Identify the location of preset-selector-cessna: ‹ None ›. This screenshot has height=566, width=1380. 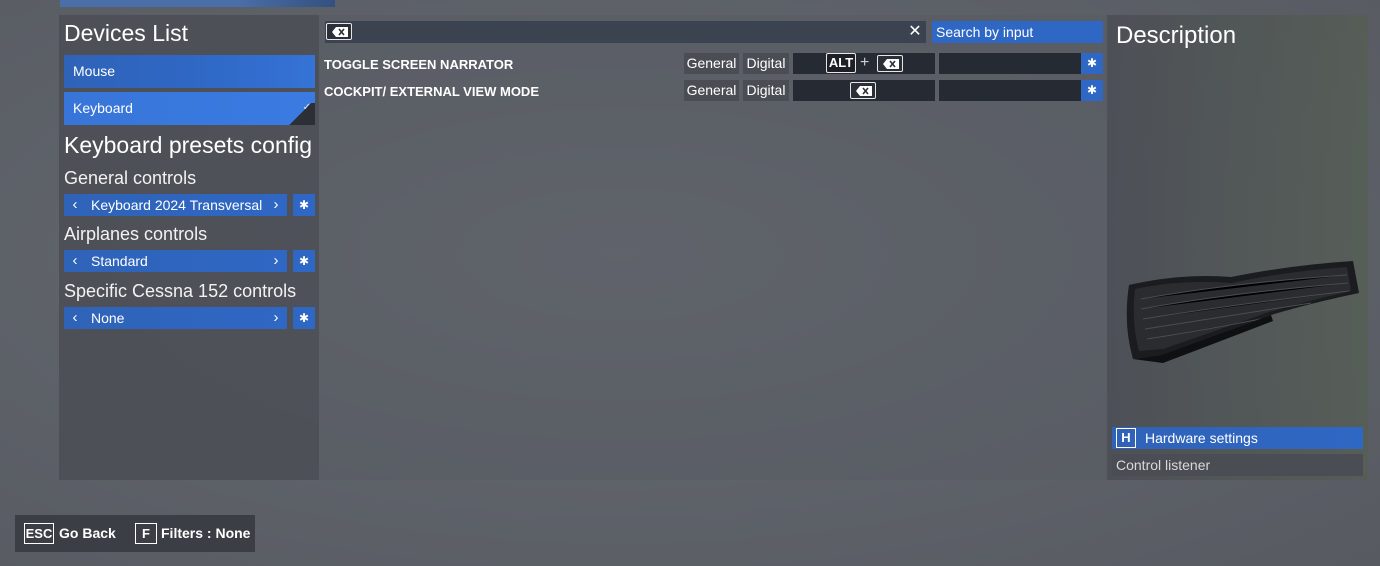
(175, 318).